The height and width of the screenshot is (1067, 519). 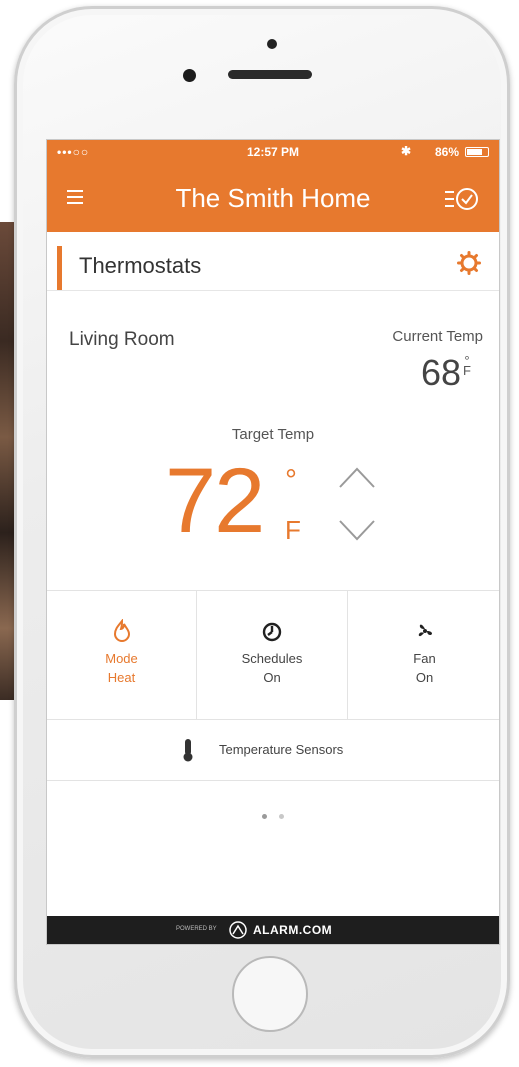 What do you see at coordinates (272, 44) in the screenshot?
I see `proximity-sensor` at bounding box center [272, 44].